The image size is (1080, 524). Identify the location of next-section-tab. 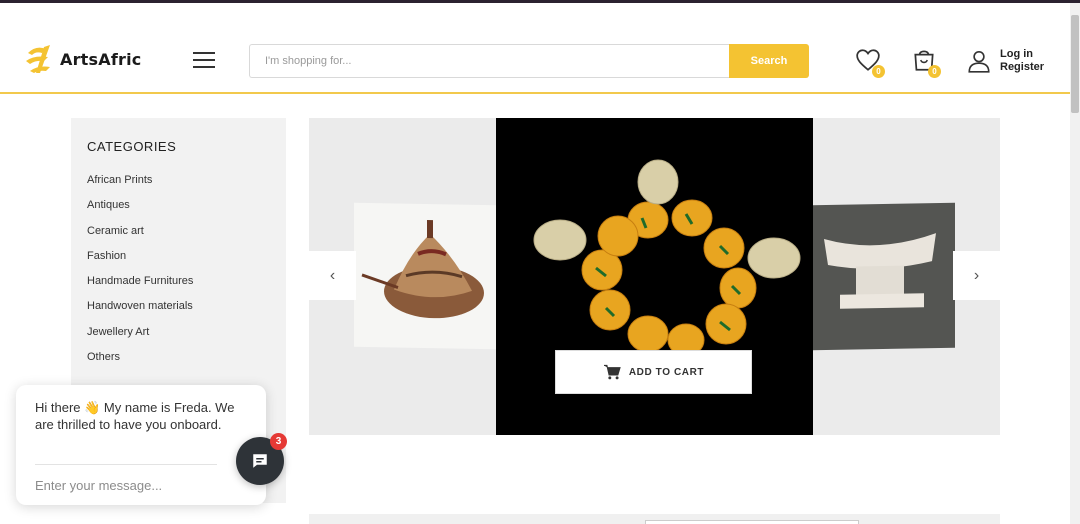
(752, 522).